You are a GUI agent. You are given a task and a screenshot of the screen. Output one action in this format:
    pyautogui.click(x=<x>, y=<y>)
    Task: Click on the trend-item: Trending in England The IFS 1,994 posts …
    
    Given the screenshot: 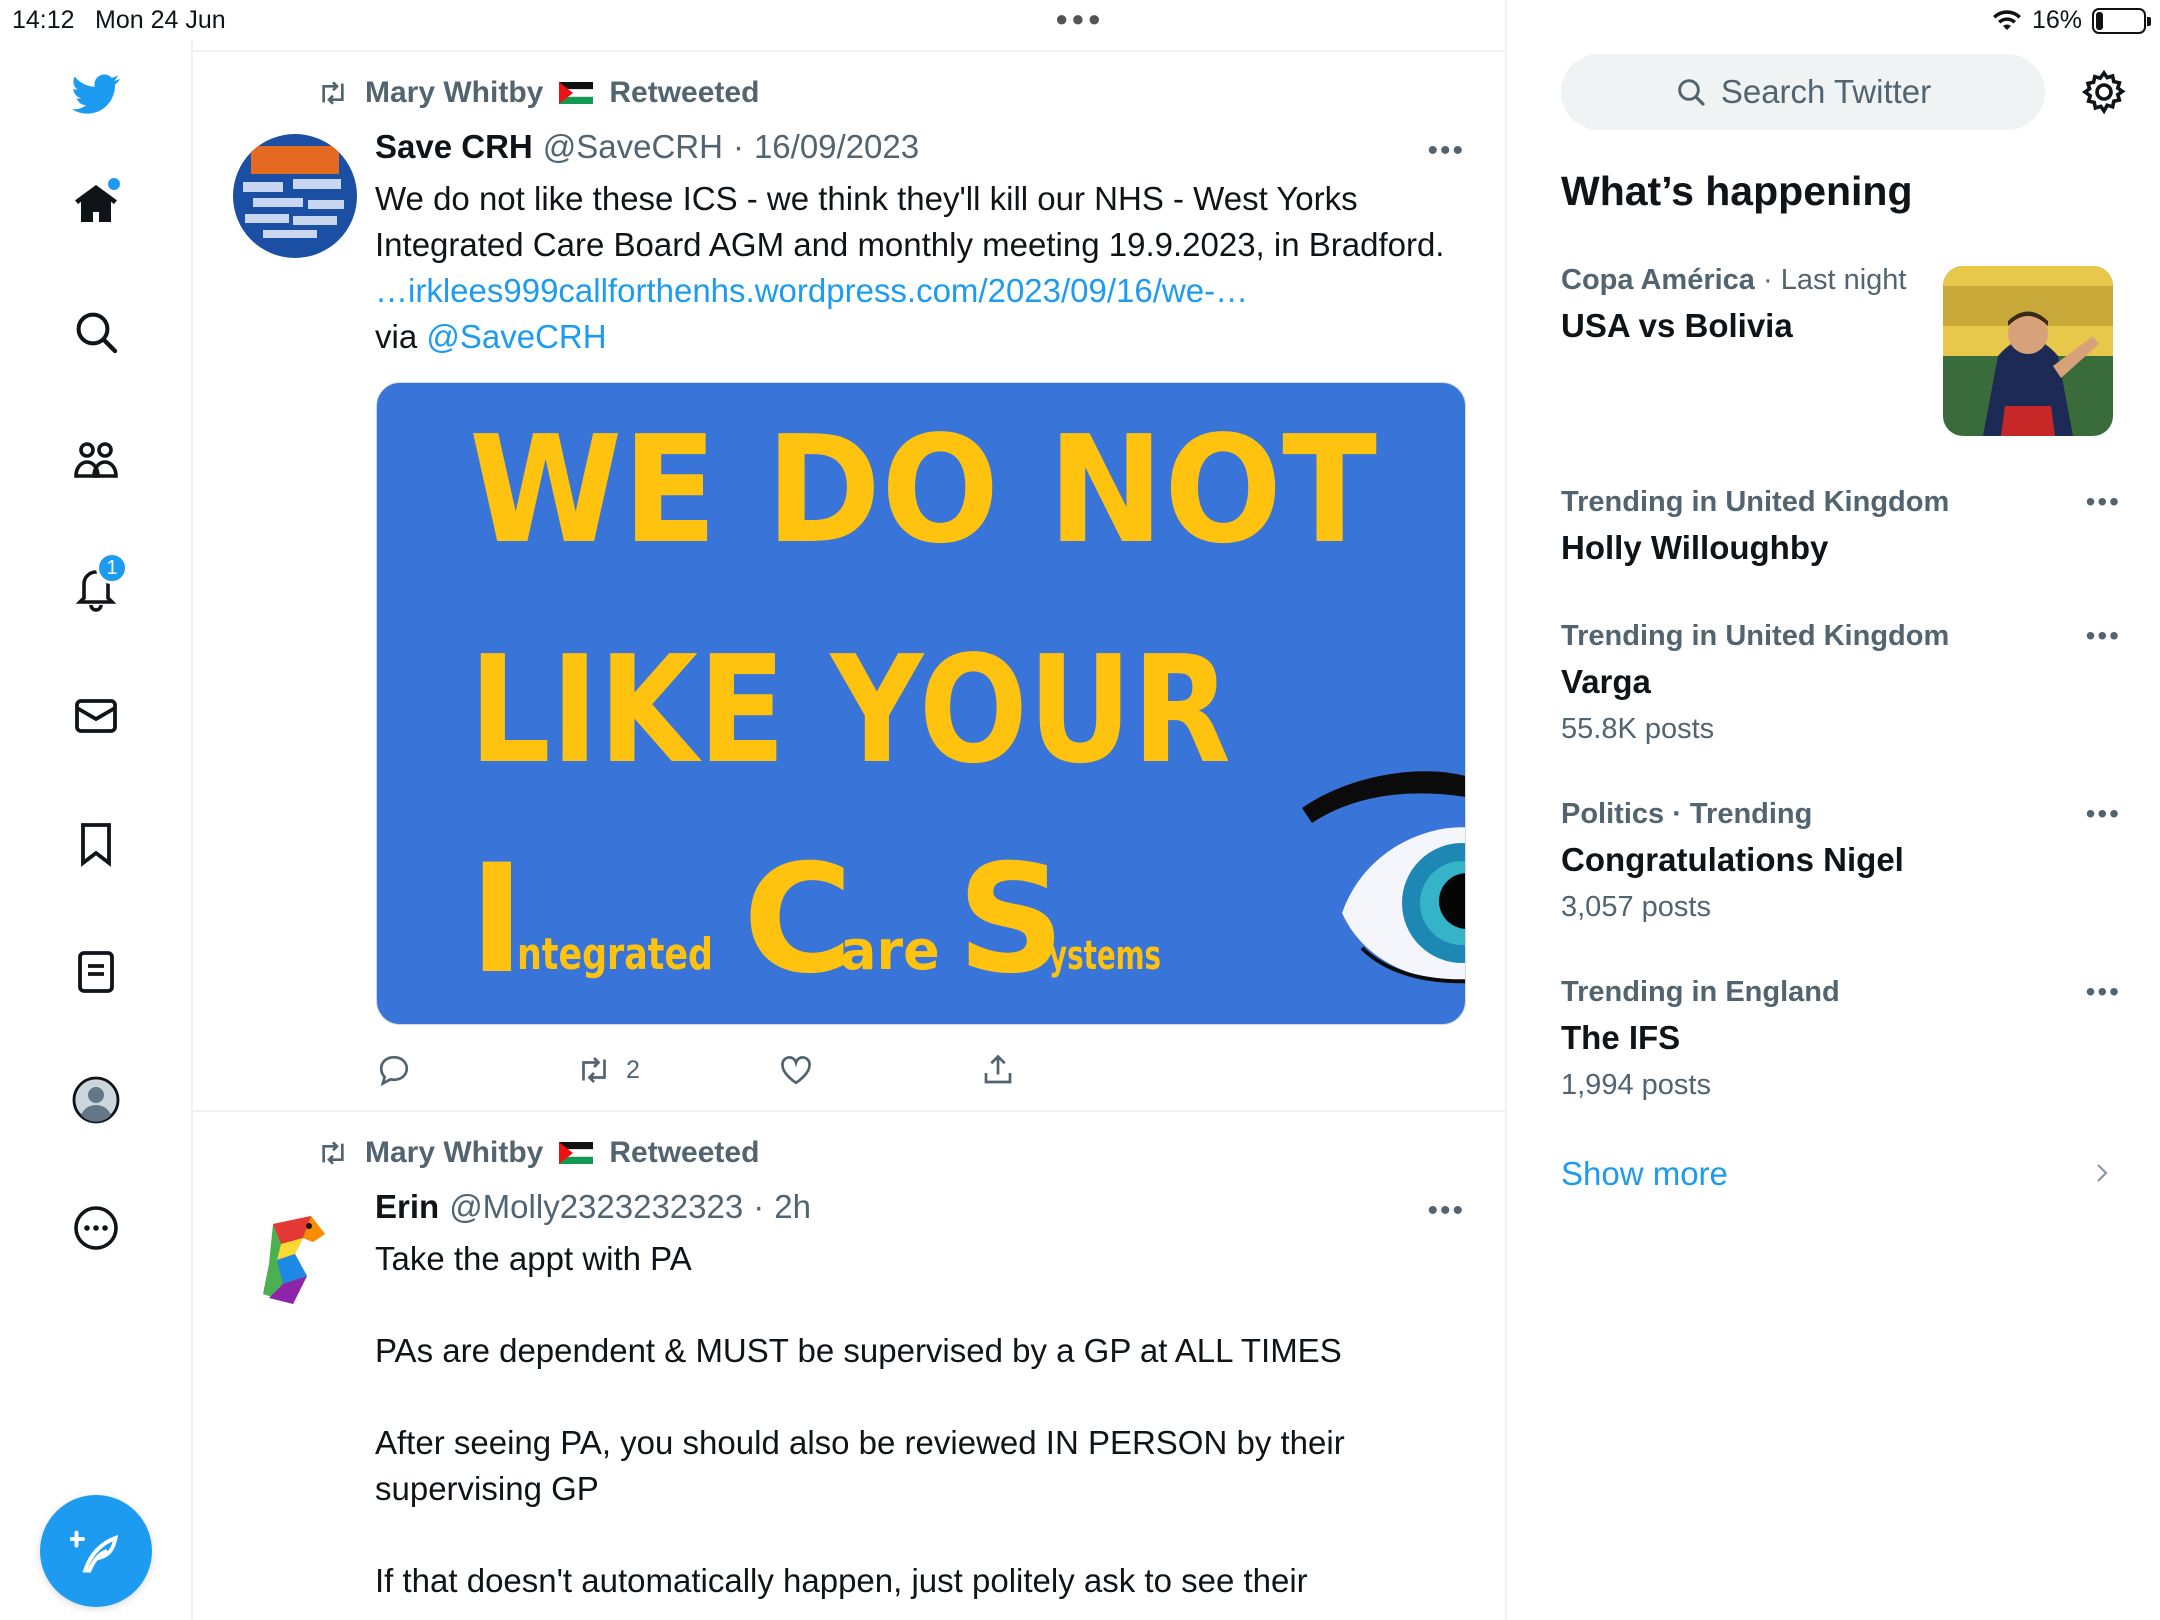 What is the action you would take?
    pyautogui.click(x=1841, y=1039)
    